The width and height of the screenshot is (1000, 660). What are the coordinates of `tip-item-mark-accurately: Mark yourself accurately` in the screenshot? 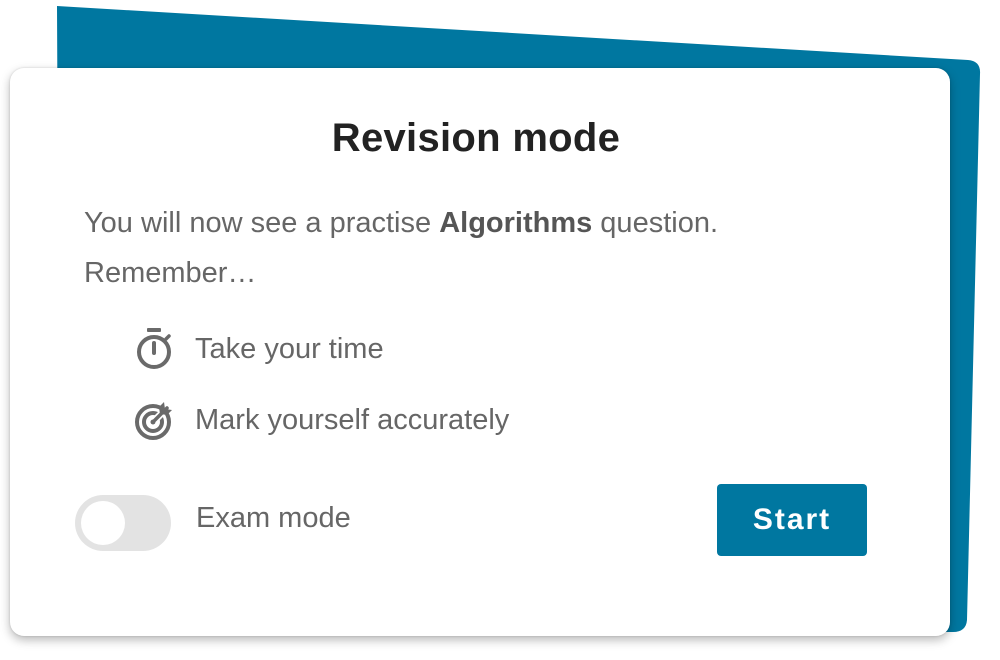 It's located at (321, 420).